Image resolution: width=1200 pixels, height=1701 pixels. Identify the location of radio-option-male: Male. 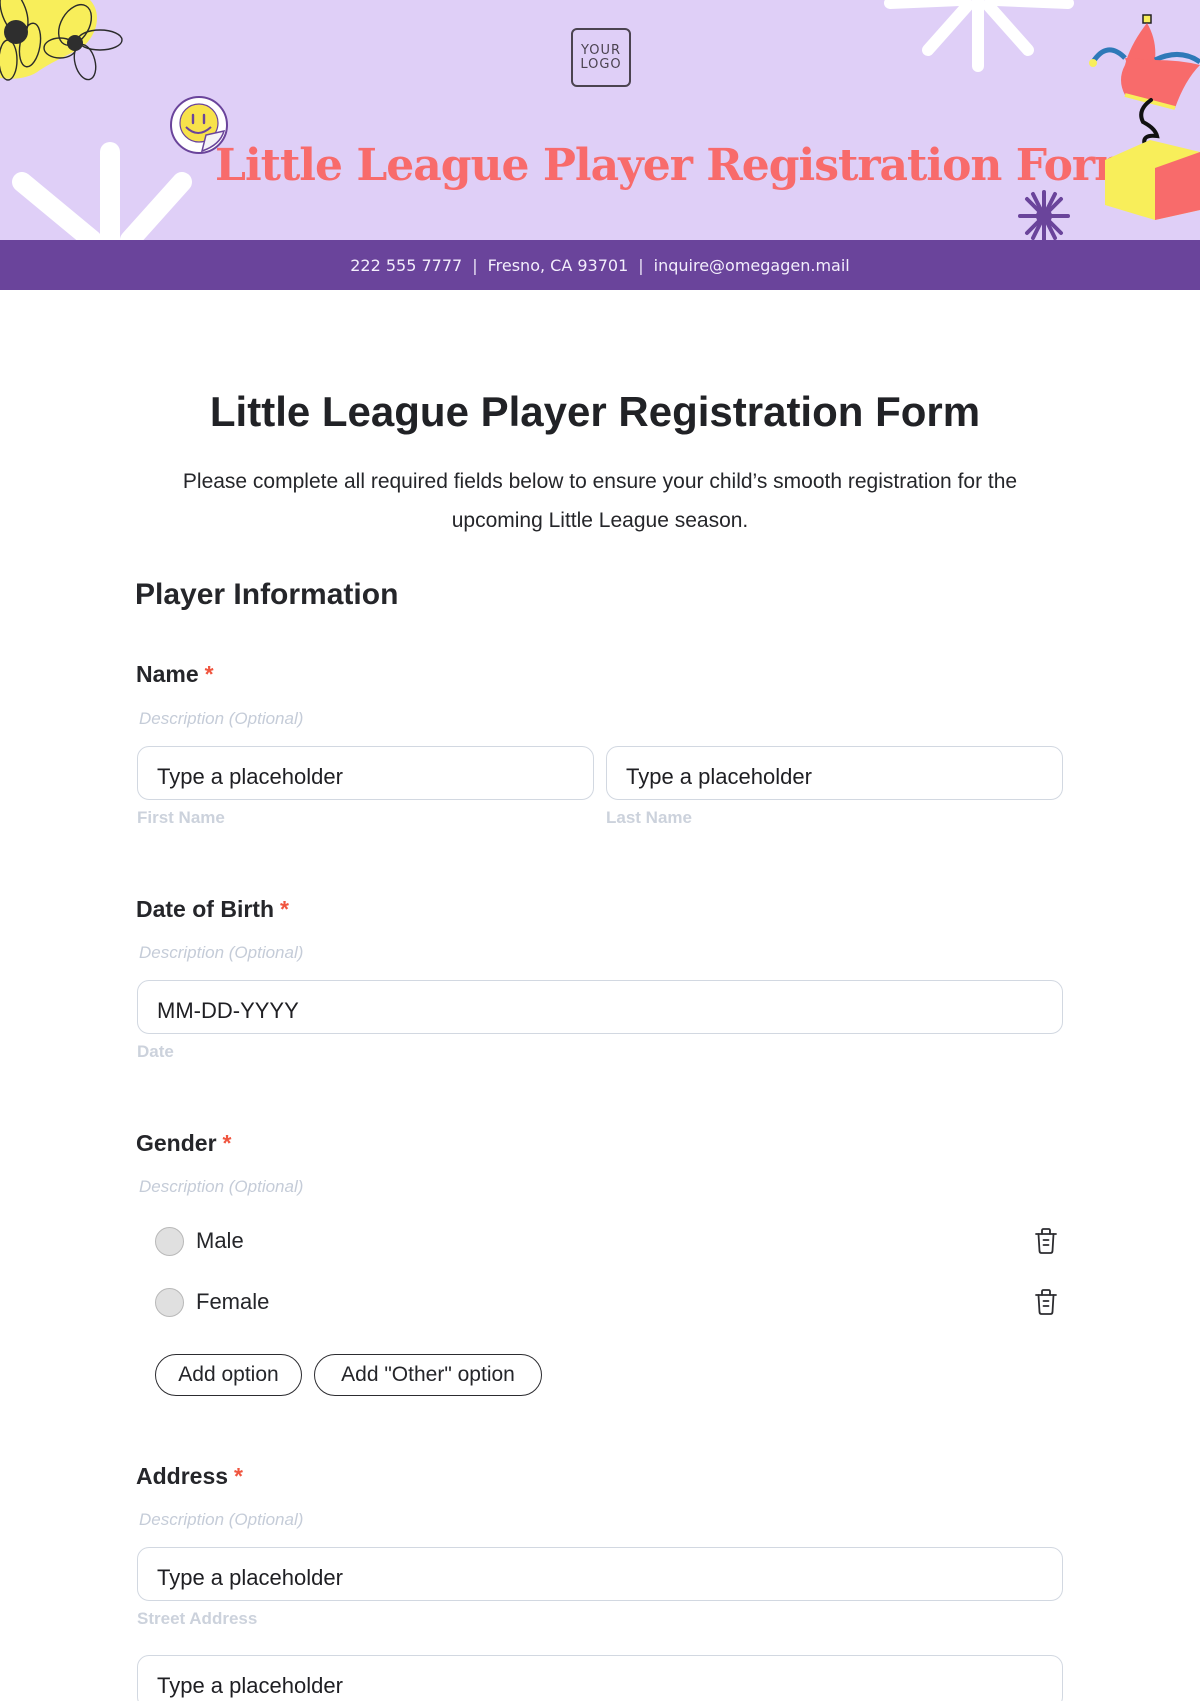
(607, 1241).